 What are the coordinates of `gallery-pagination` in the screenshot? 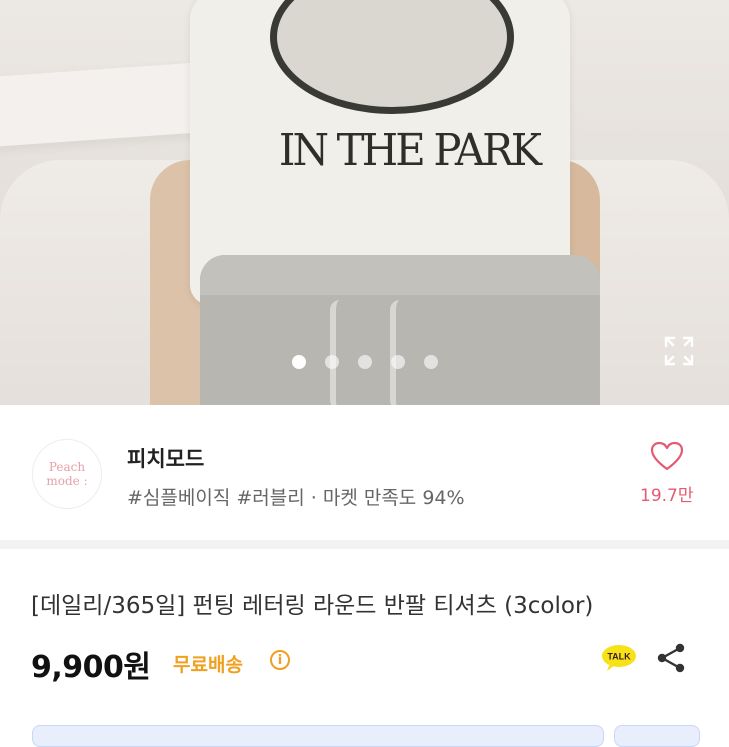 It's located at (365, 362).